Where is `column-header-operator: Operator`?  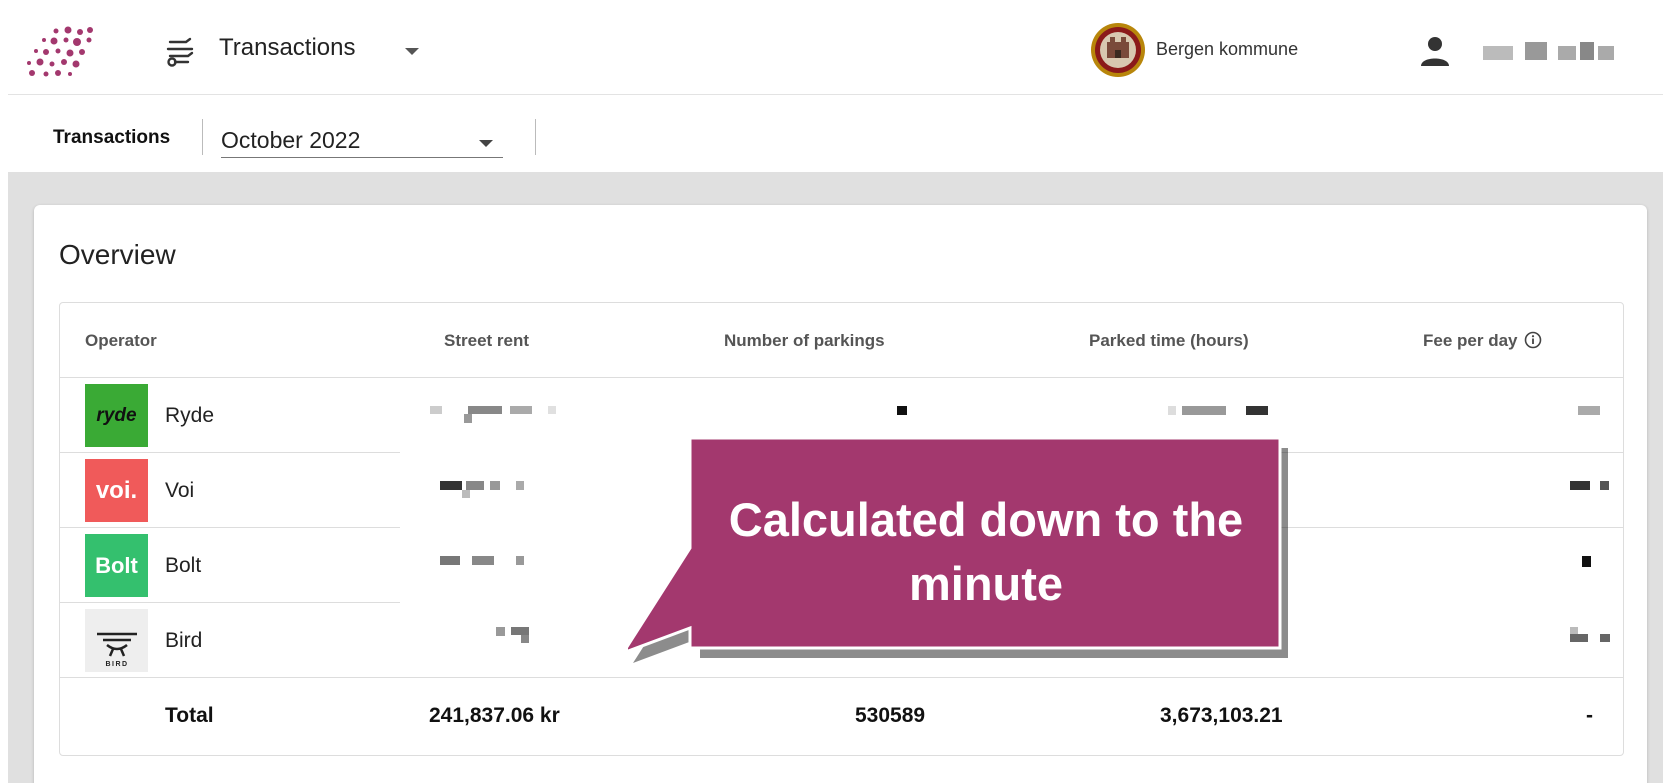 column-header-operator: Operator is located at coordinates (121, 341).